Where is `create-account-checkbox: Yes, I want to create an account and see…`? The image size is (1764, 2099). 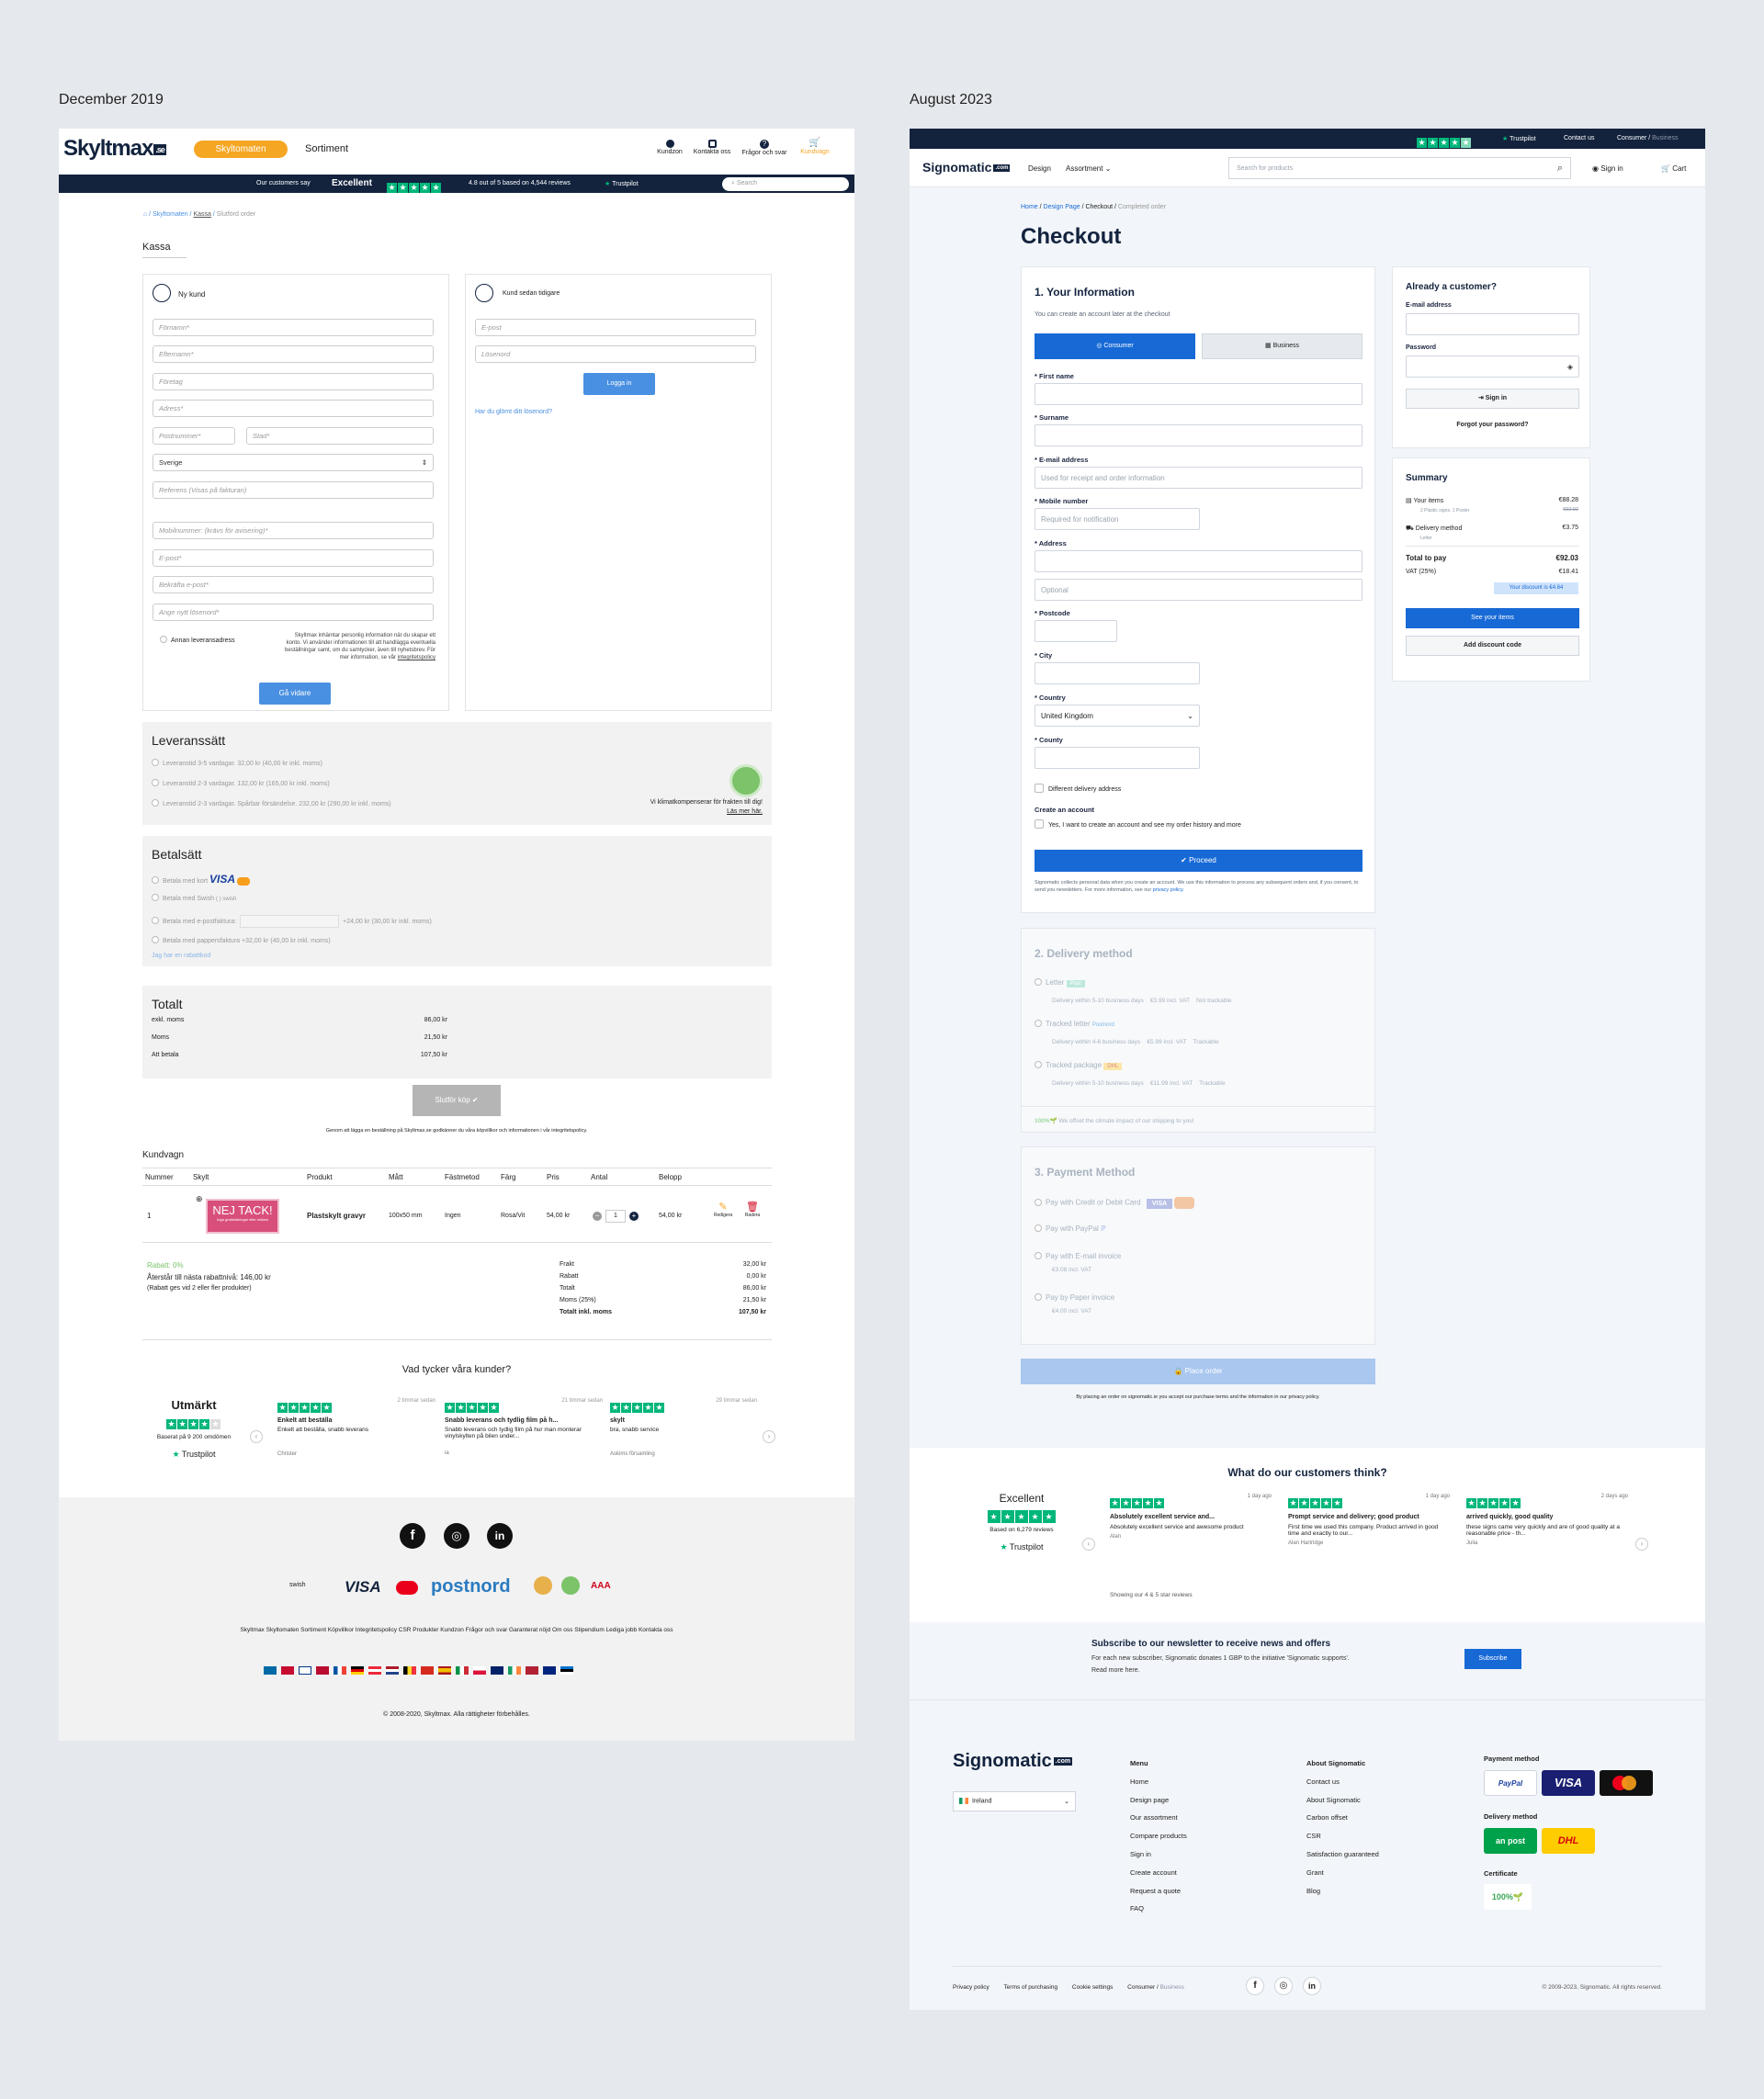
create-account-checkbox: Yes, I want to create an account and see… is located at coordinates (1138, 824).